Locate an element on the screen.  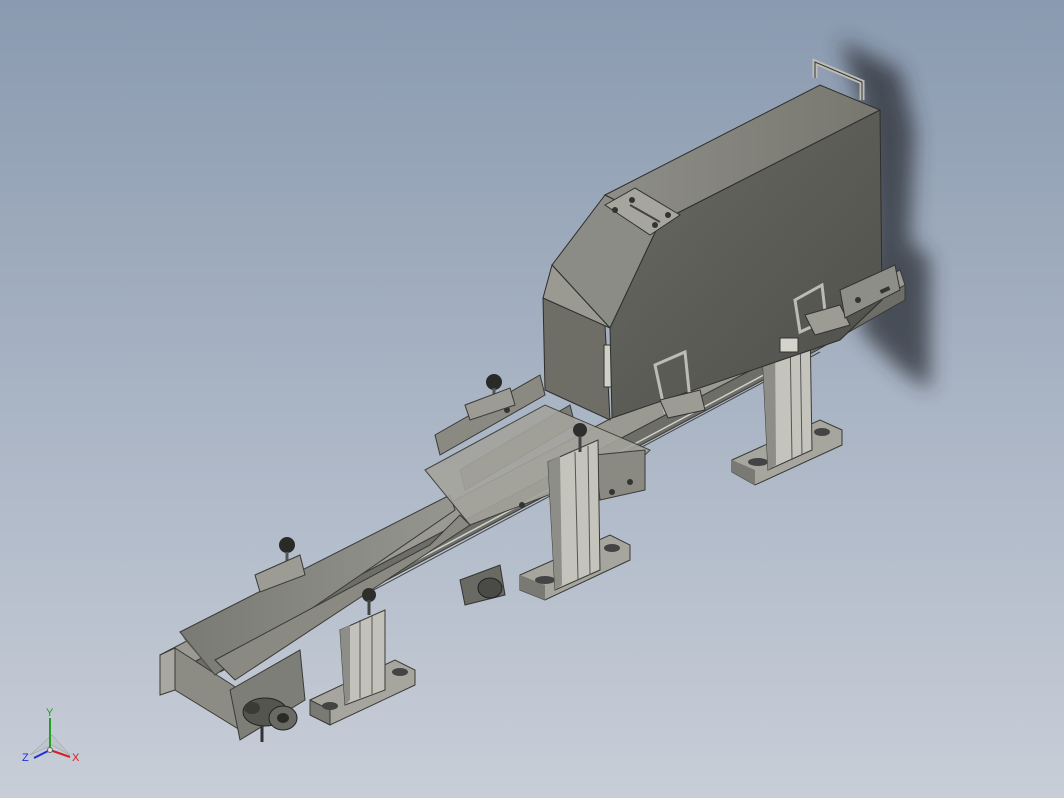
side-guide-front is located at coordinates (317, 585).